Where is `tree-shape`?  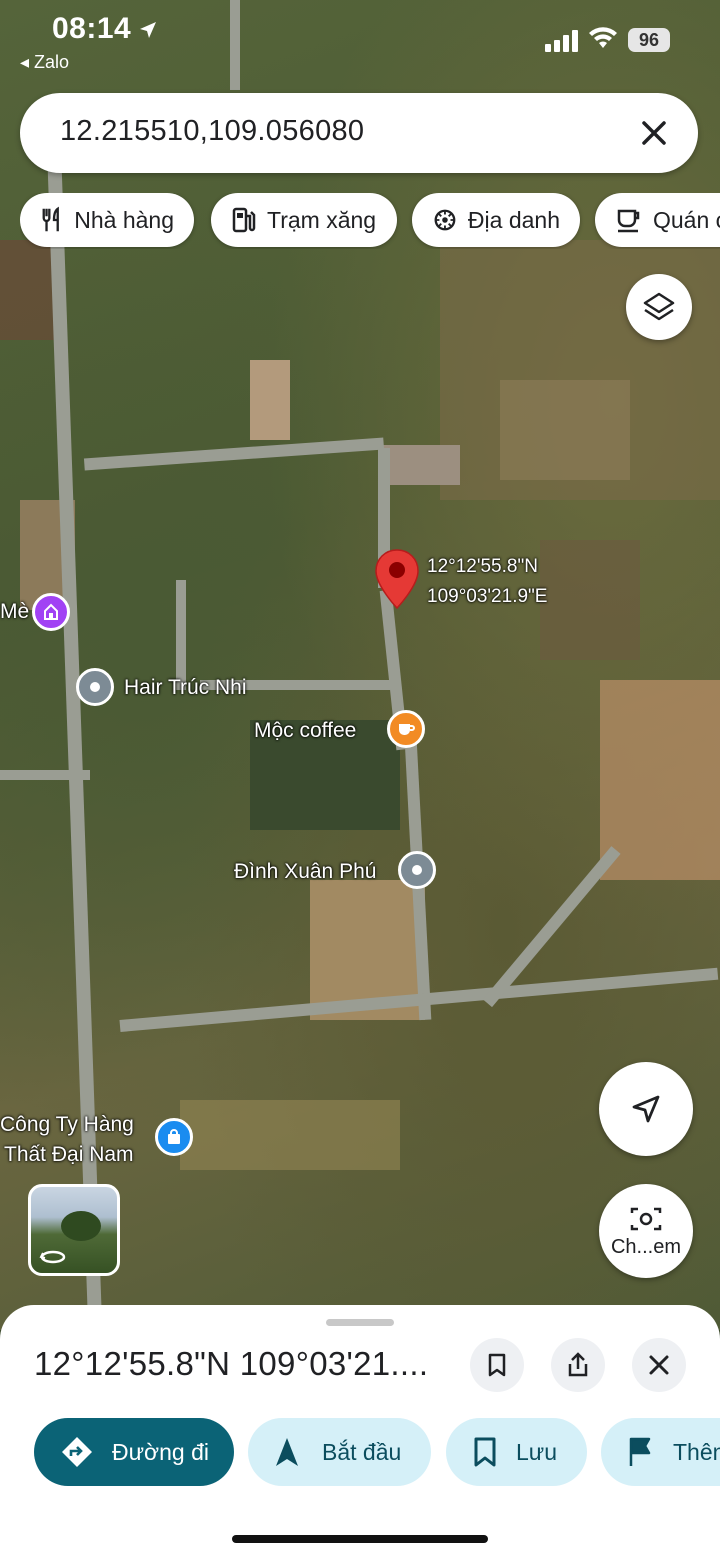 tree-shape is located at coordinates (81, 1226).